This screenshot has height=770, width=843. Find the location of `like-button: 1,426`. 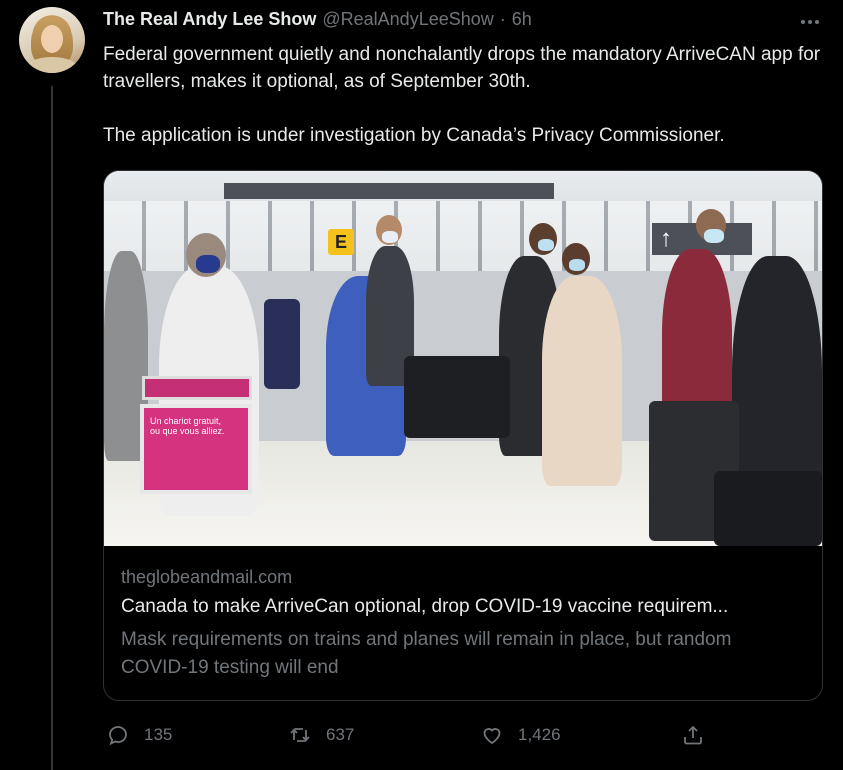

like-button: 1,426 is located at coordinates (520, 735).